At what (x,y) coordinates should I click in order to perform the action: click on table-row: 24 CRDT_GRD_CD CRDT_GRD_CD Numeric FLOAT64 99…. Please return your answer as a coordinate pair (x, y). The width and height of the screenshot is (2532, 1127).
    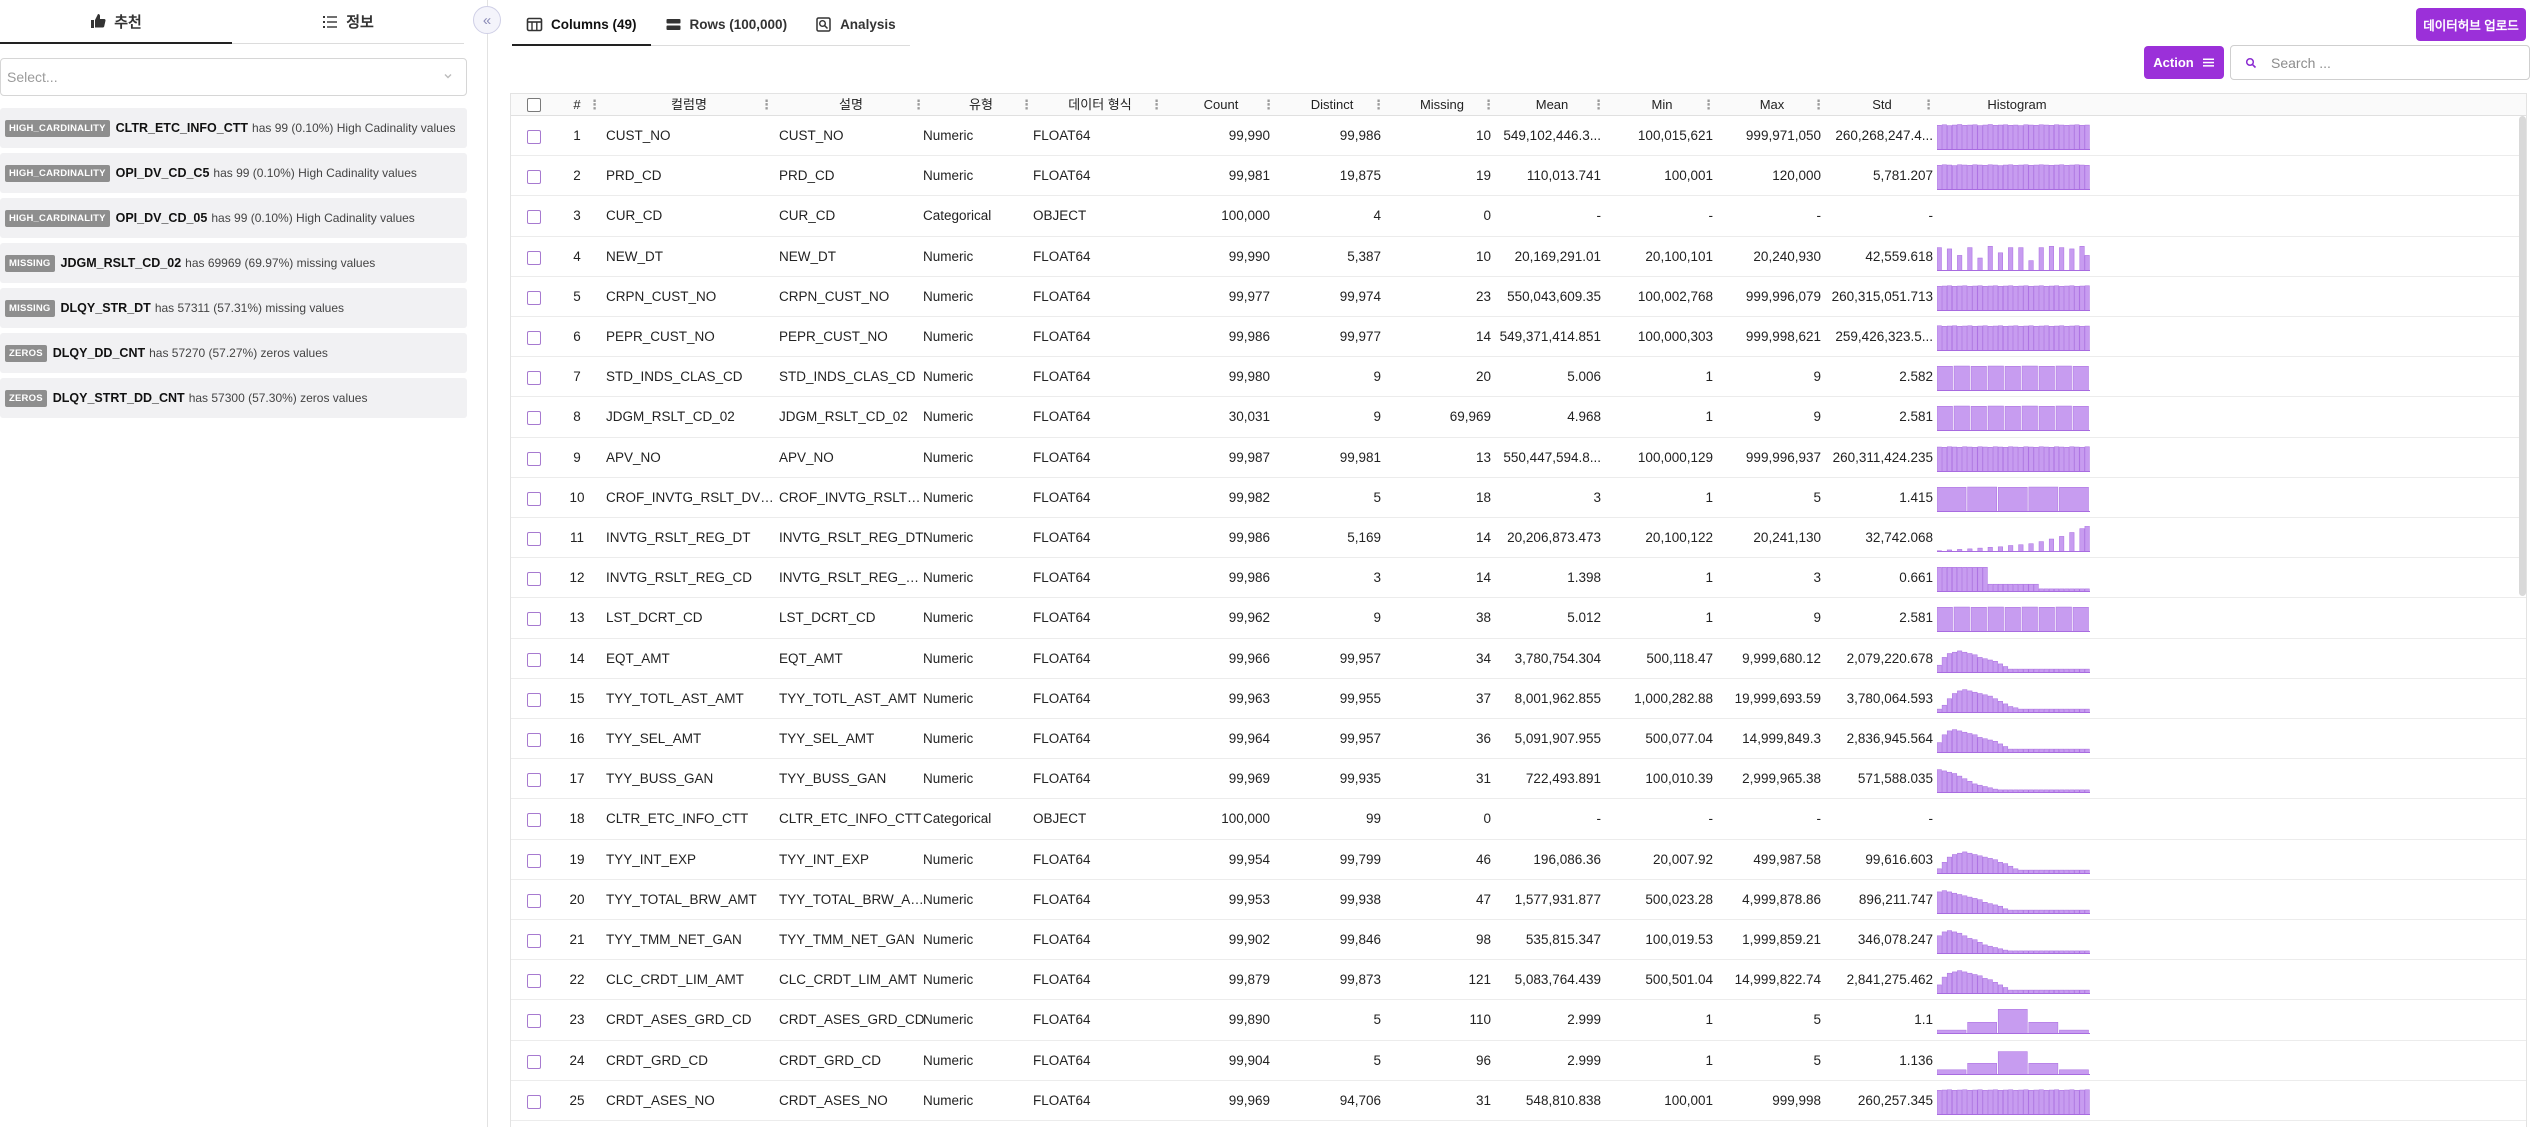
    Looking at the image, I should click on (1518, 1061).